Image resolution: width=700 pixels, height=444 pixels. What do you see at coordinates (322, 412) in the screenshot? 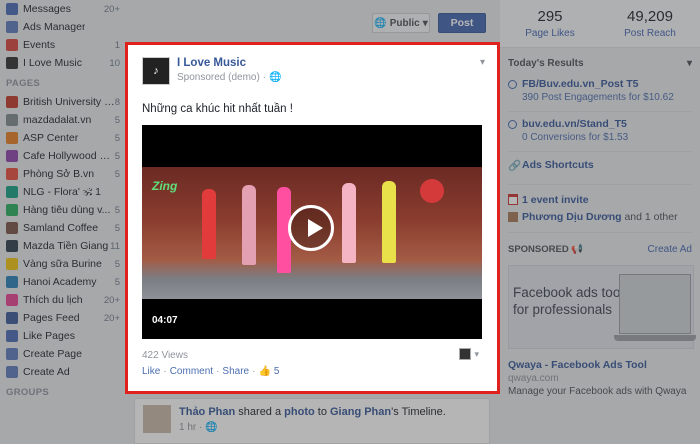
I see `story-text: to` at bounding box center [322, 412].